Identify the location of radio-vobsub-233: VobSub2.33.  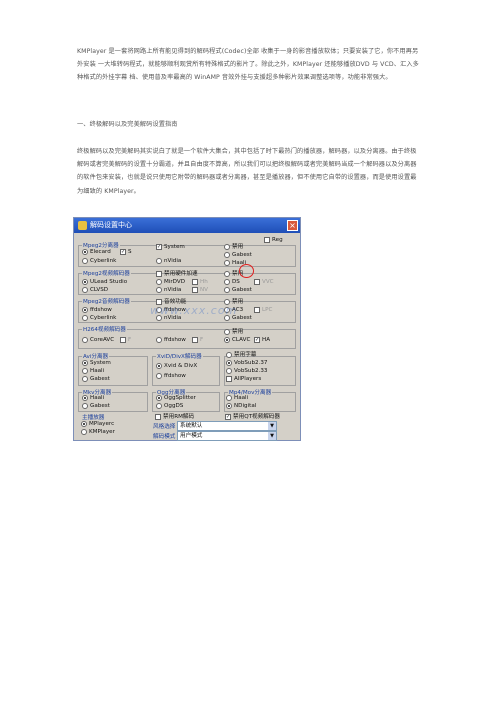
(246, 371).